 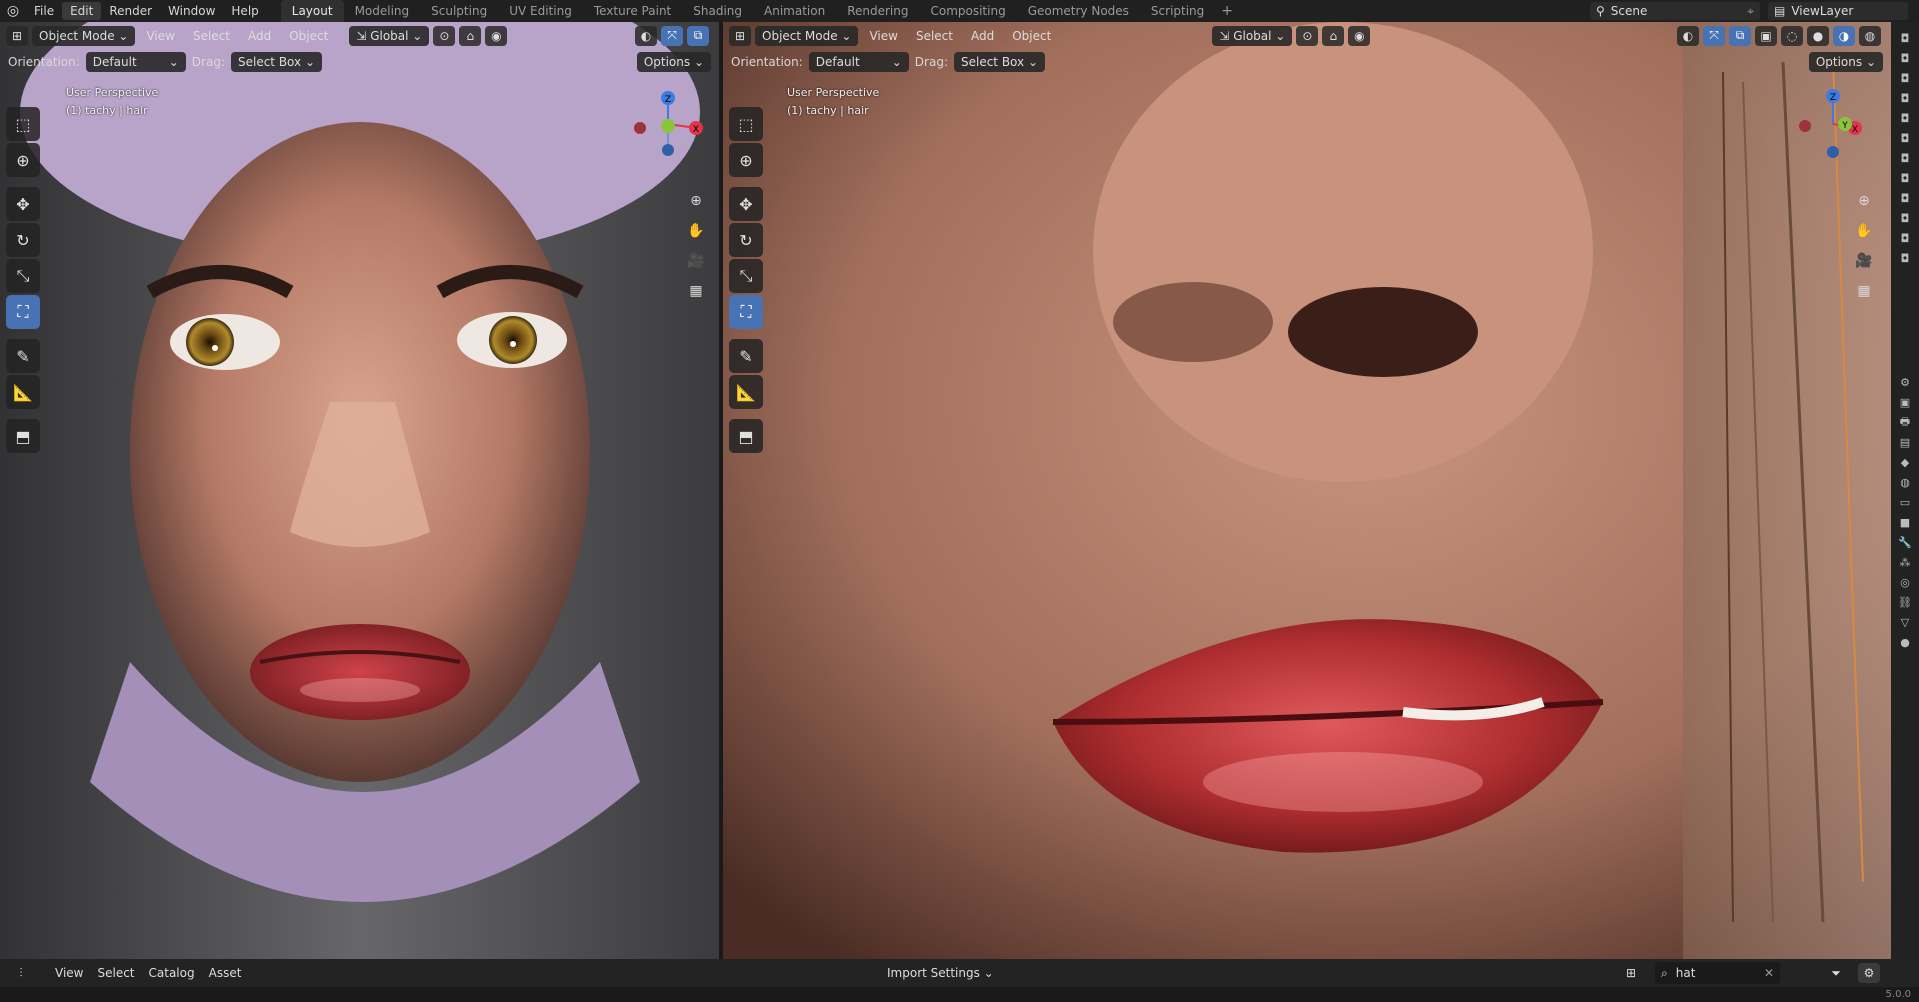 I want to click on tab-modeling: Modeling, so click(x=382, y=11).